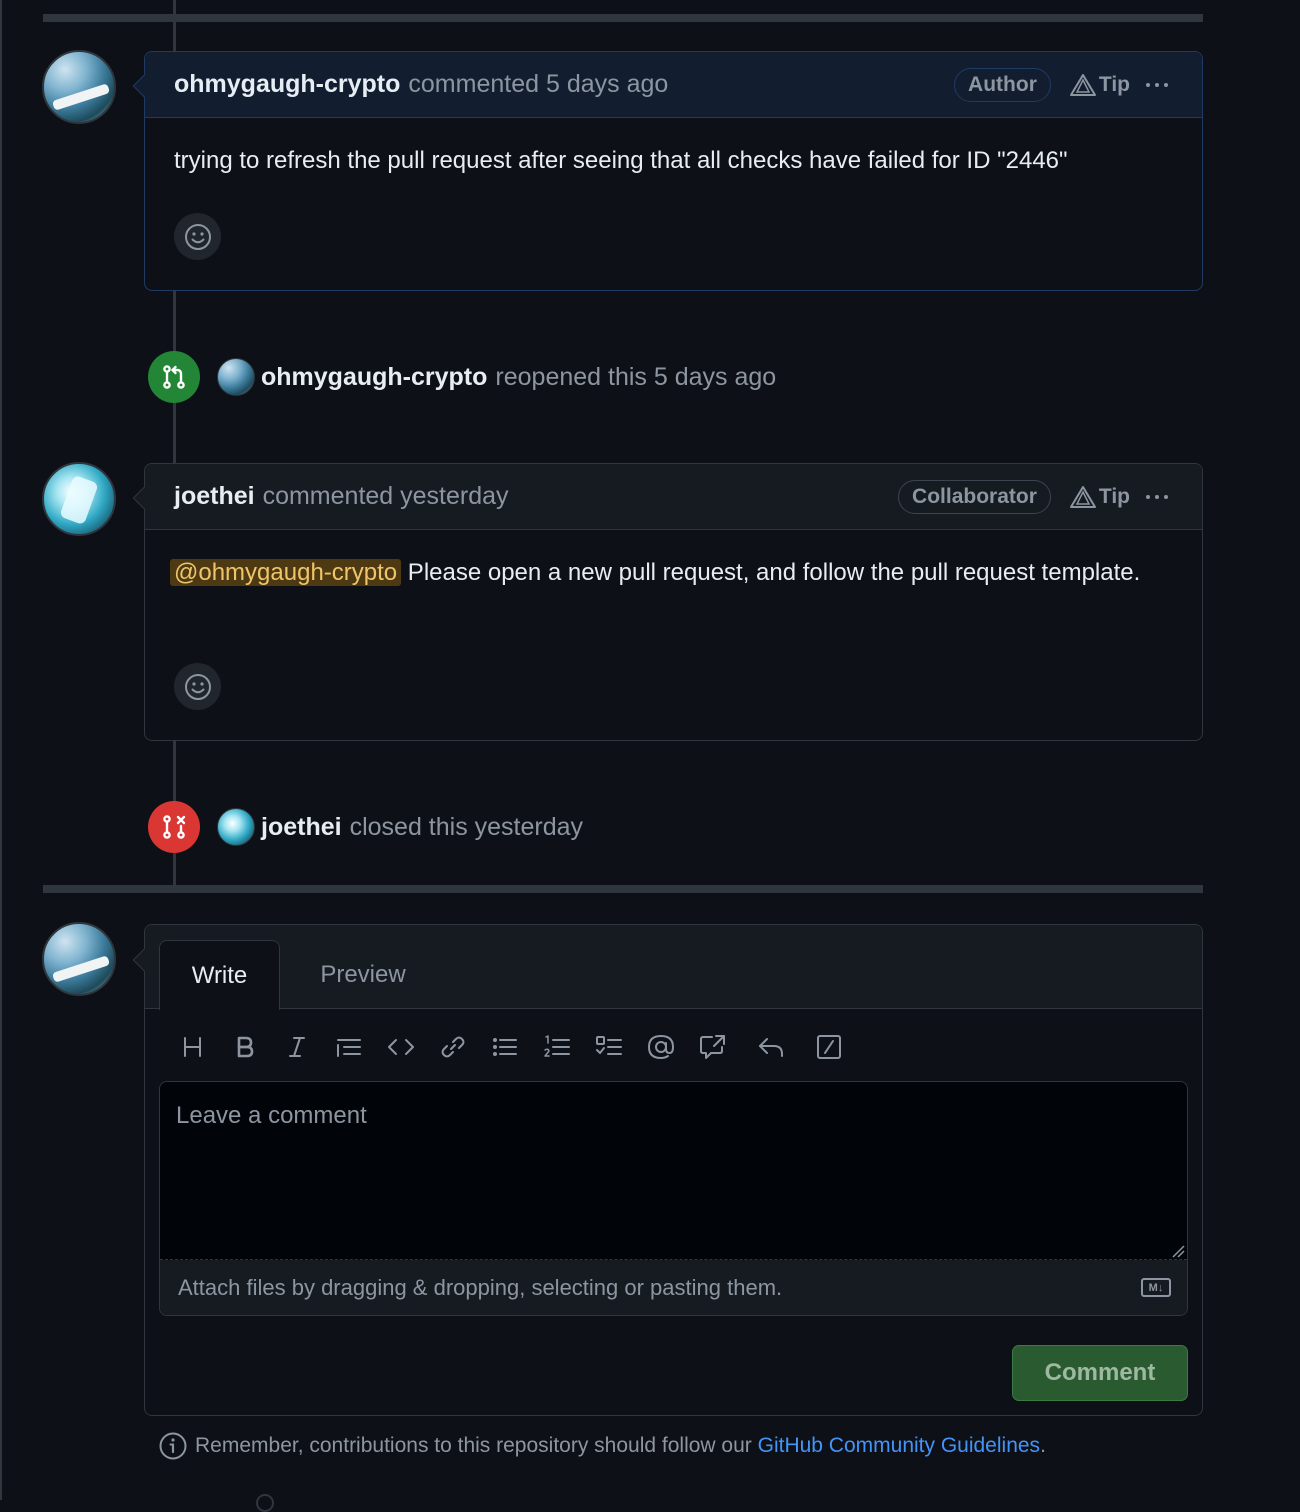 The height and width of the screenshot is (1512, 1300). I want to click on author-badge: Author, so click(1002, 85).